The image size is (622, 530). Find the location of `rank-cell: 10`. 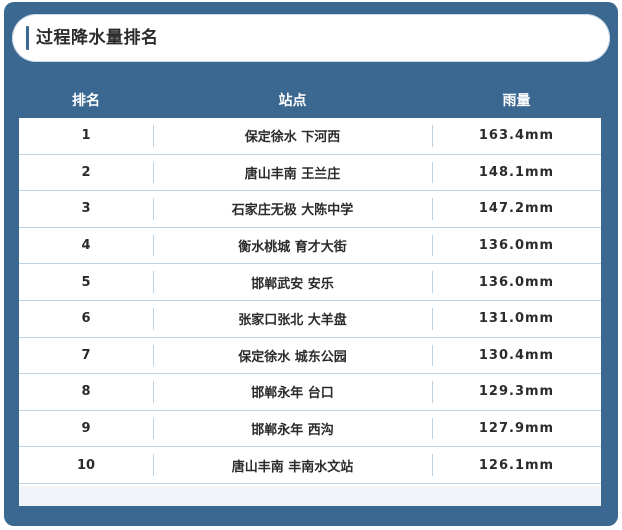

rank-cell: 10 is located at coordinates (86, 465).